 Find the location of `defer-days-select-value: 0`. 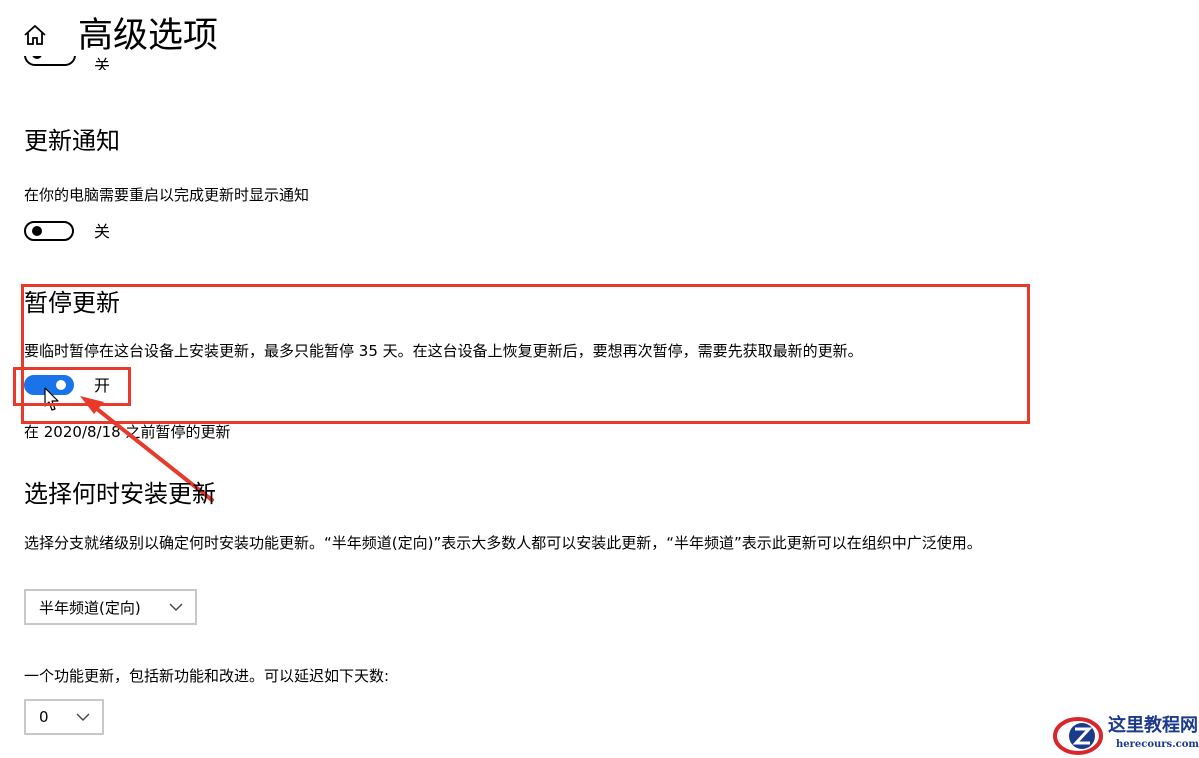

defer-days-select-value: 0 is located at coordinates (44, 717).